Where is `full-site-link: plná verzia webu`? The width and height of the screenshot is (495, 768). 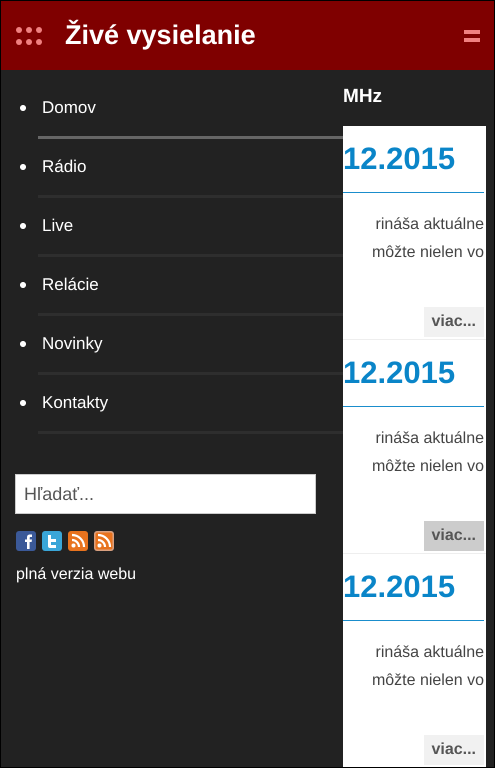
full-site-link: plná verzia webu is located at coordinates (76, 575).